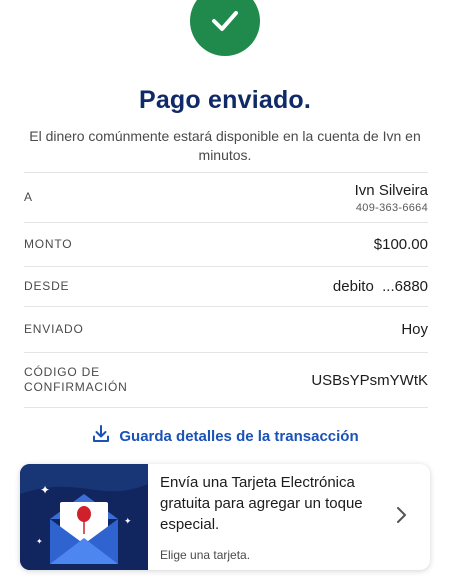 The height and width of the screenshot is (587, 450). What do you see at coordinates (101, 436) in the screenshot?
I see `download-icon` at bounding box center [101, 436].